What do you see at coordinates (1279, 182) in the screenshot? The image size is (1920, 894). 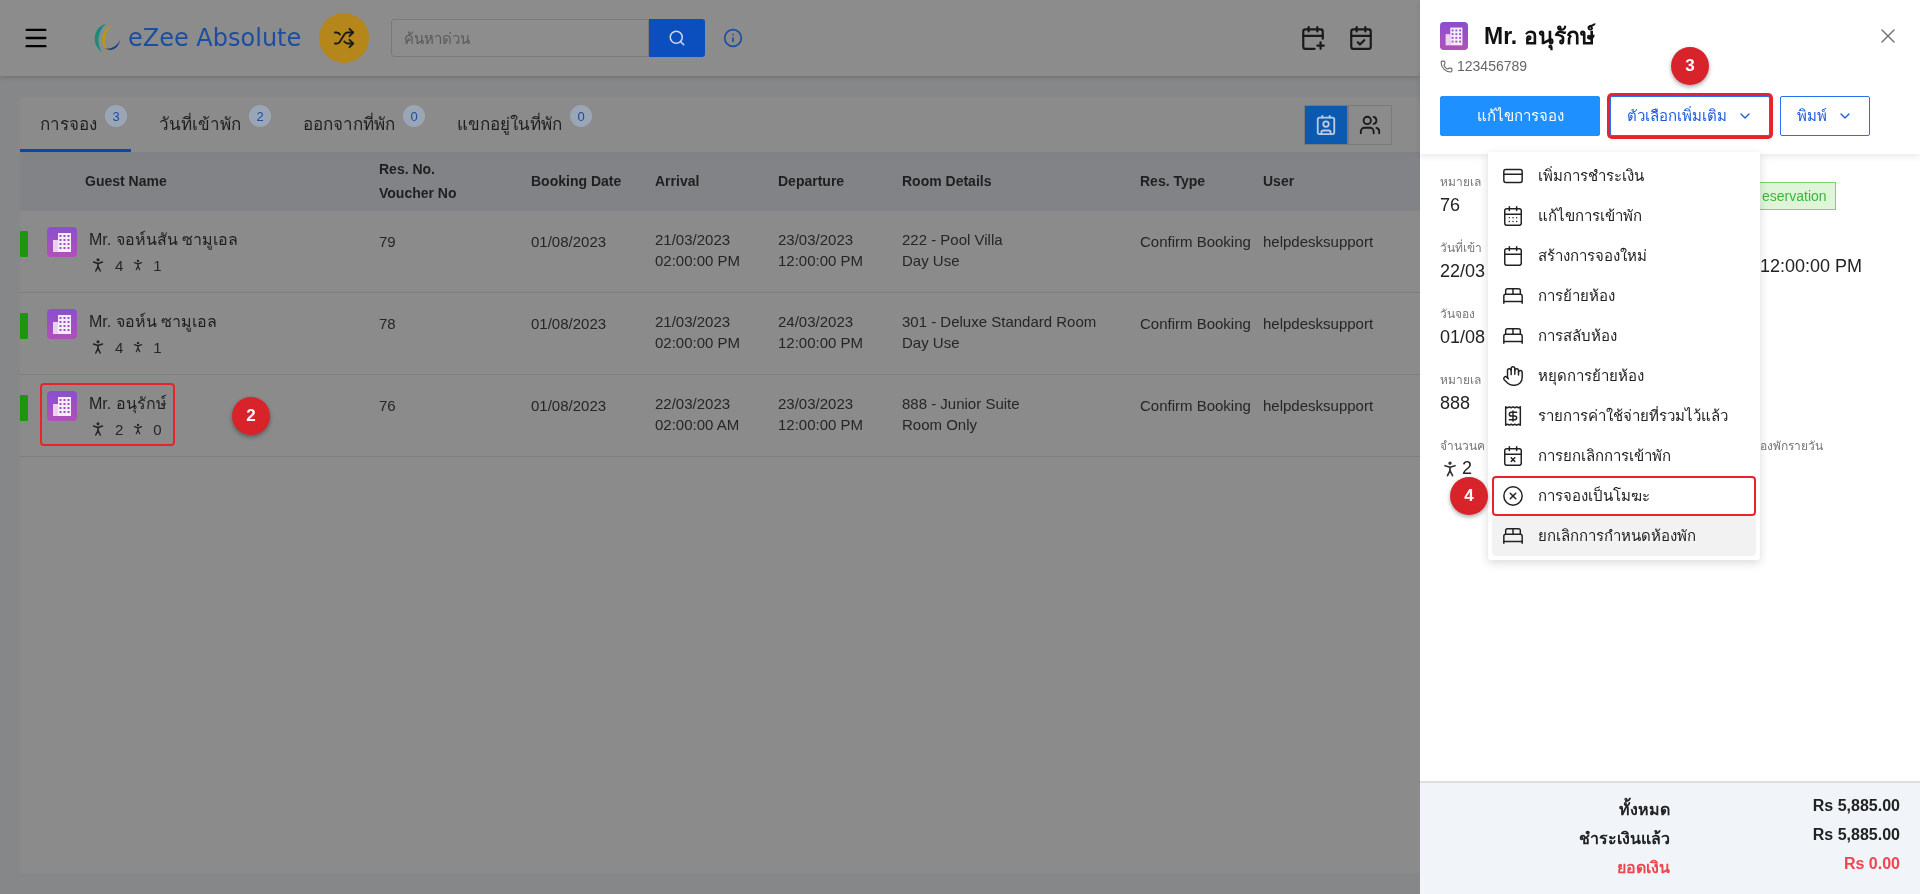 I see `column-header: User` at bounding box center [1279, 182].